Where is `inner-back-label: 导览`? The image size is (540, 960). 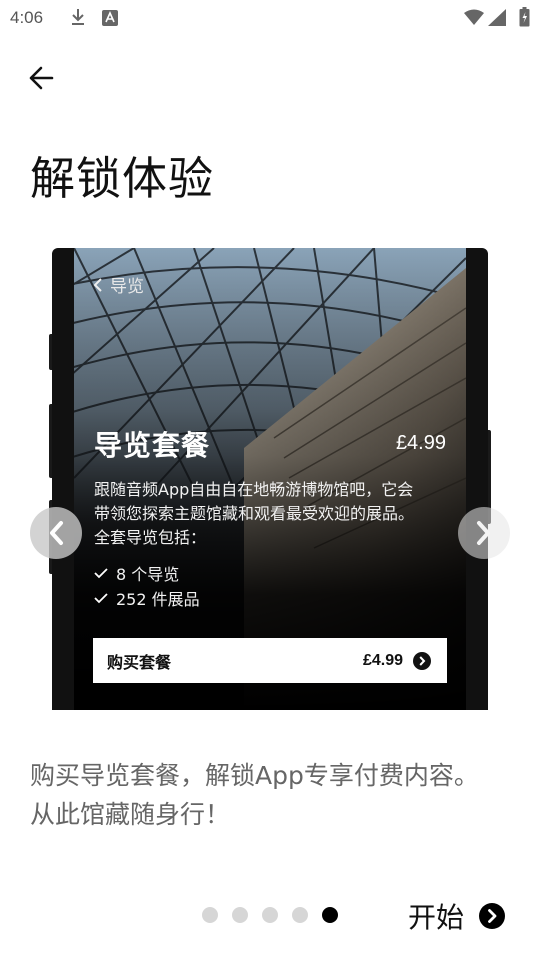
inner-back-label: 导览 is located at coordinates (127, 287).